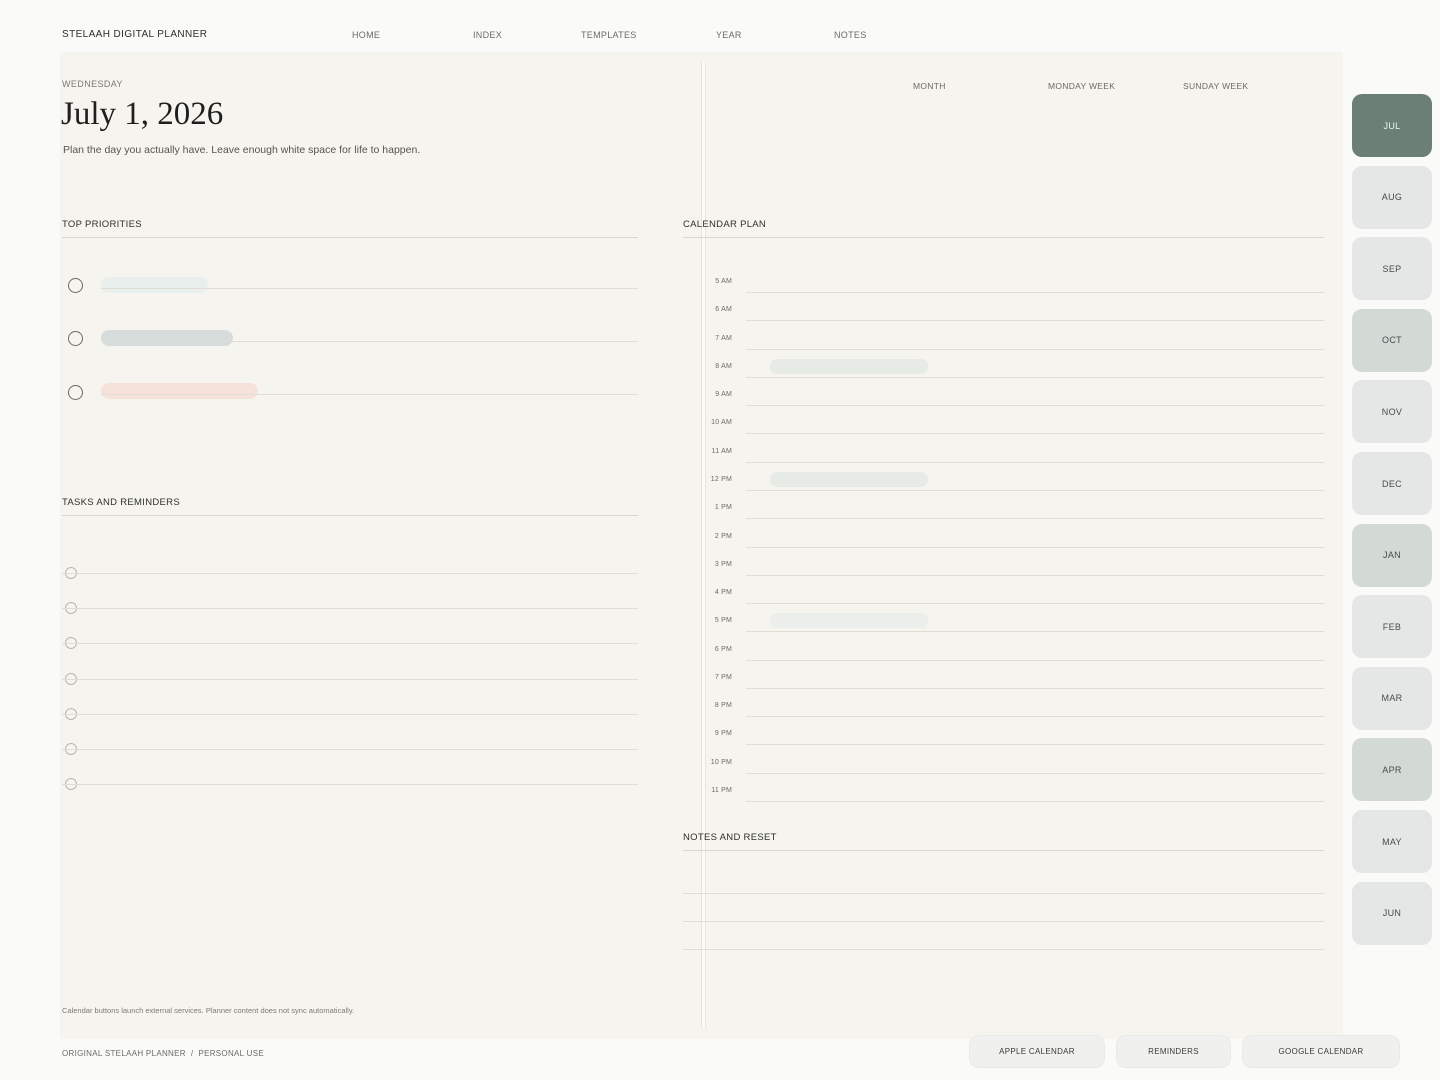 This screenshot has width=1440, height=1080. I want to click on reminders-button: REMINDERS, so click(1173, 1051).